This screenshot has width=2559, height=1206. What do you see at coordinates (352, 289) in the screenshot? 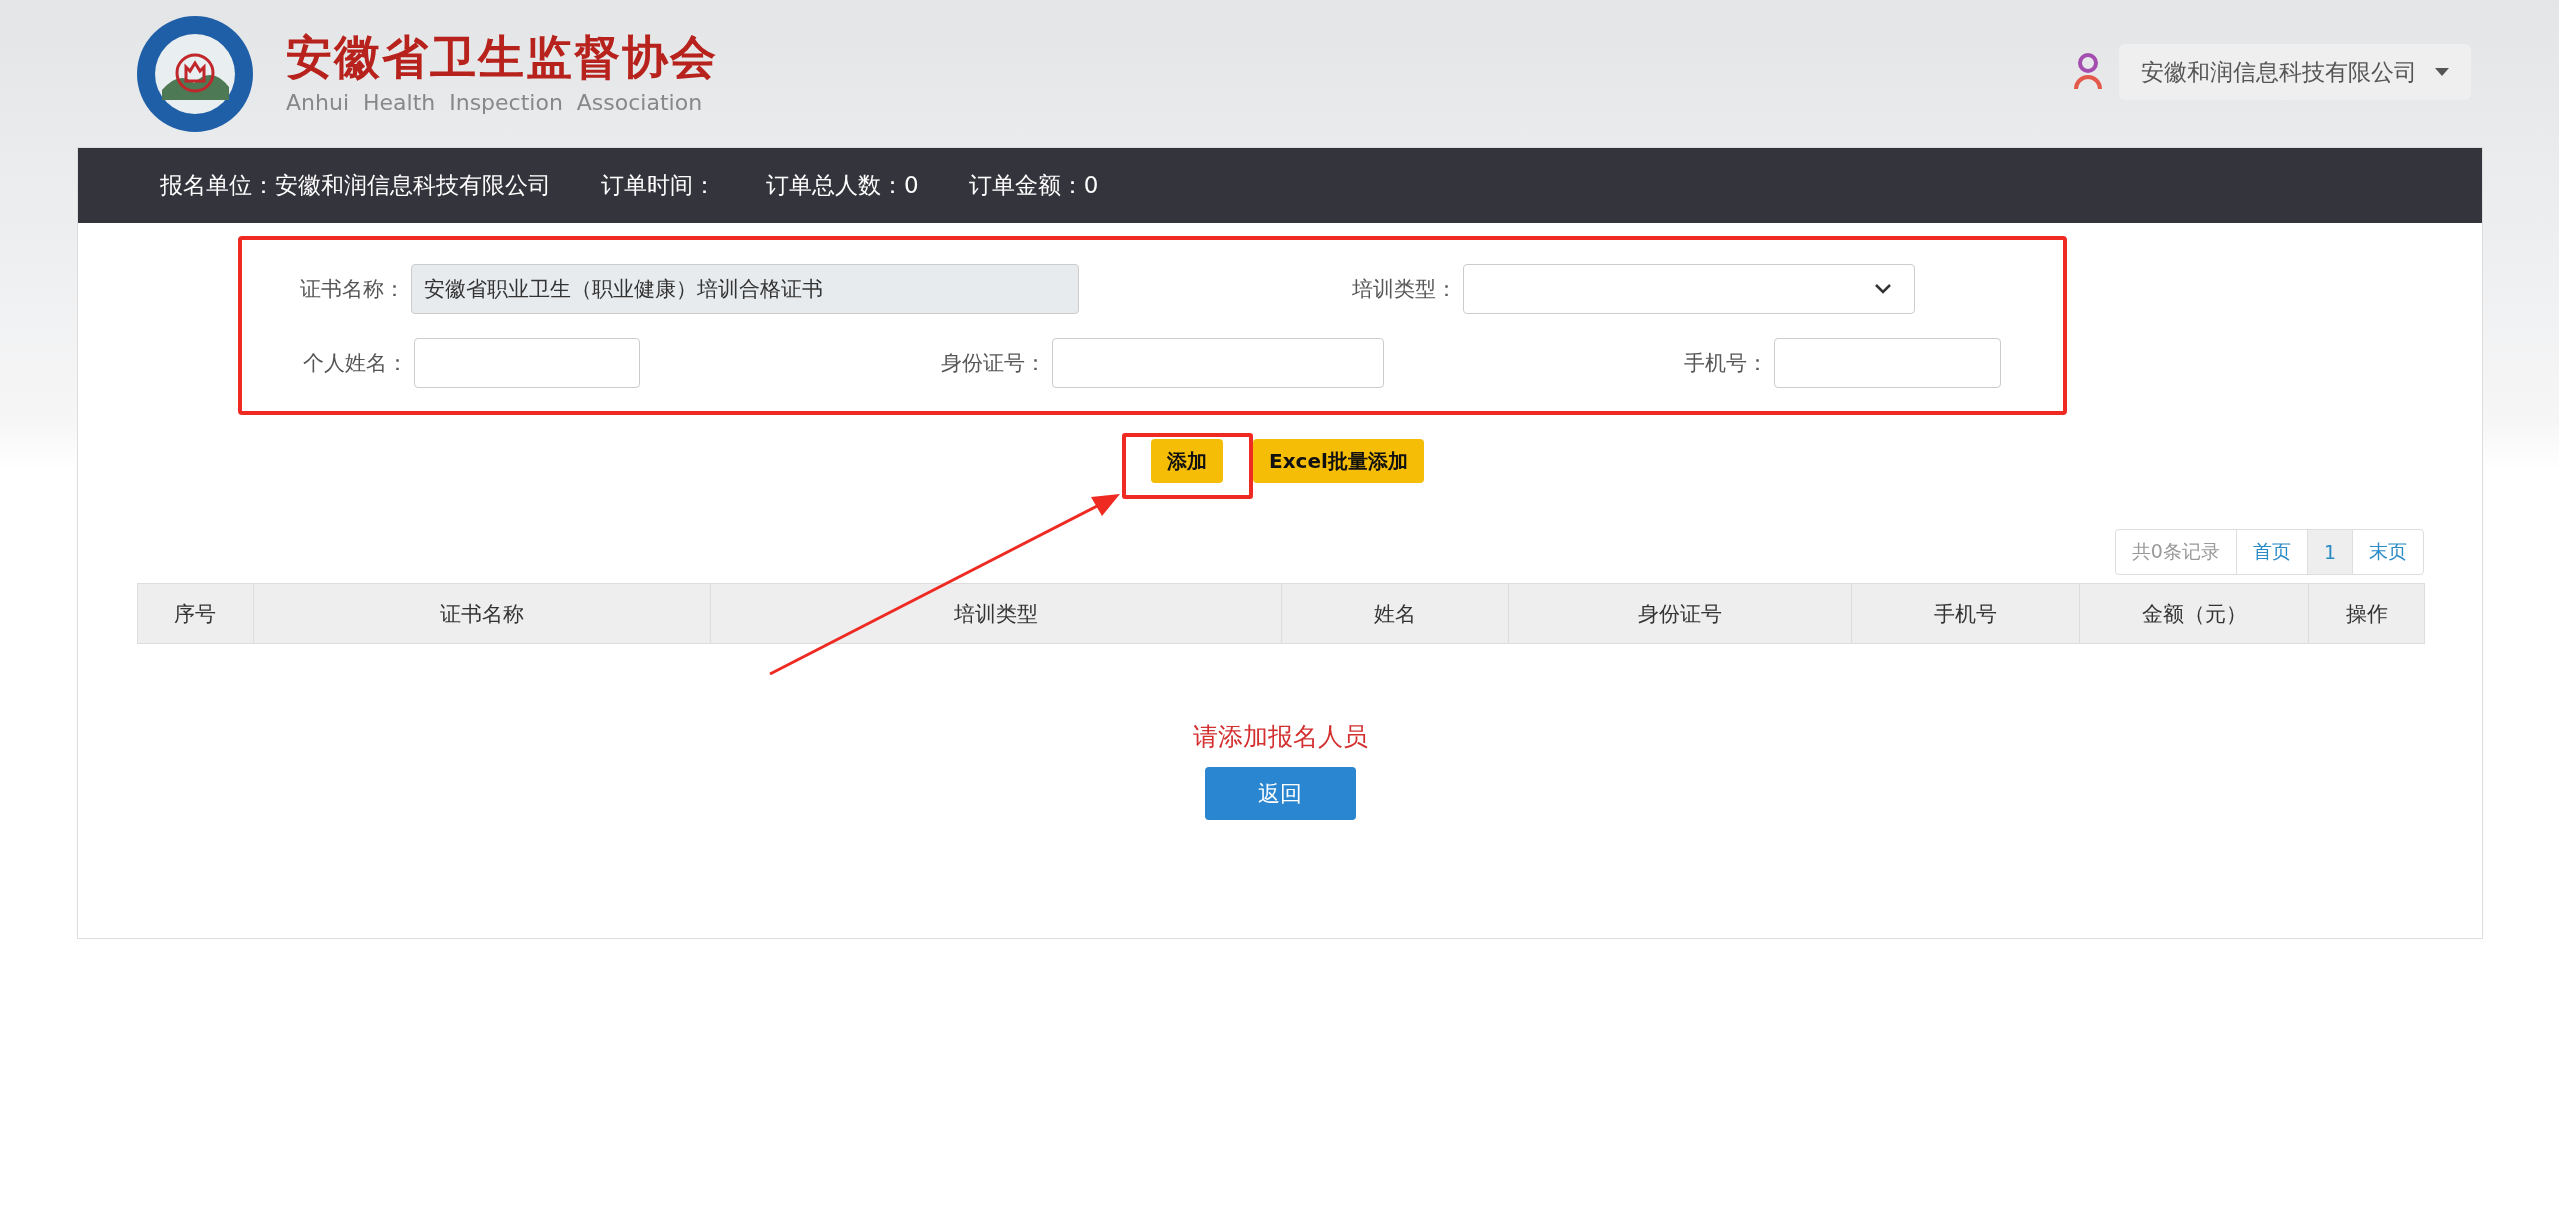
I see `field-label: 证书名称：` at bounding box center [352, 289].